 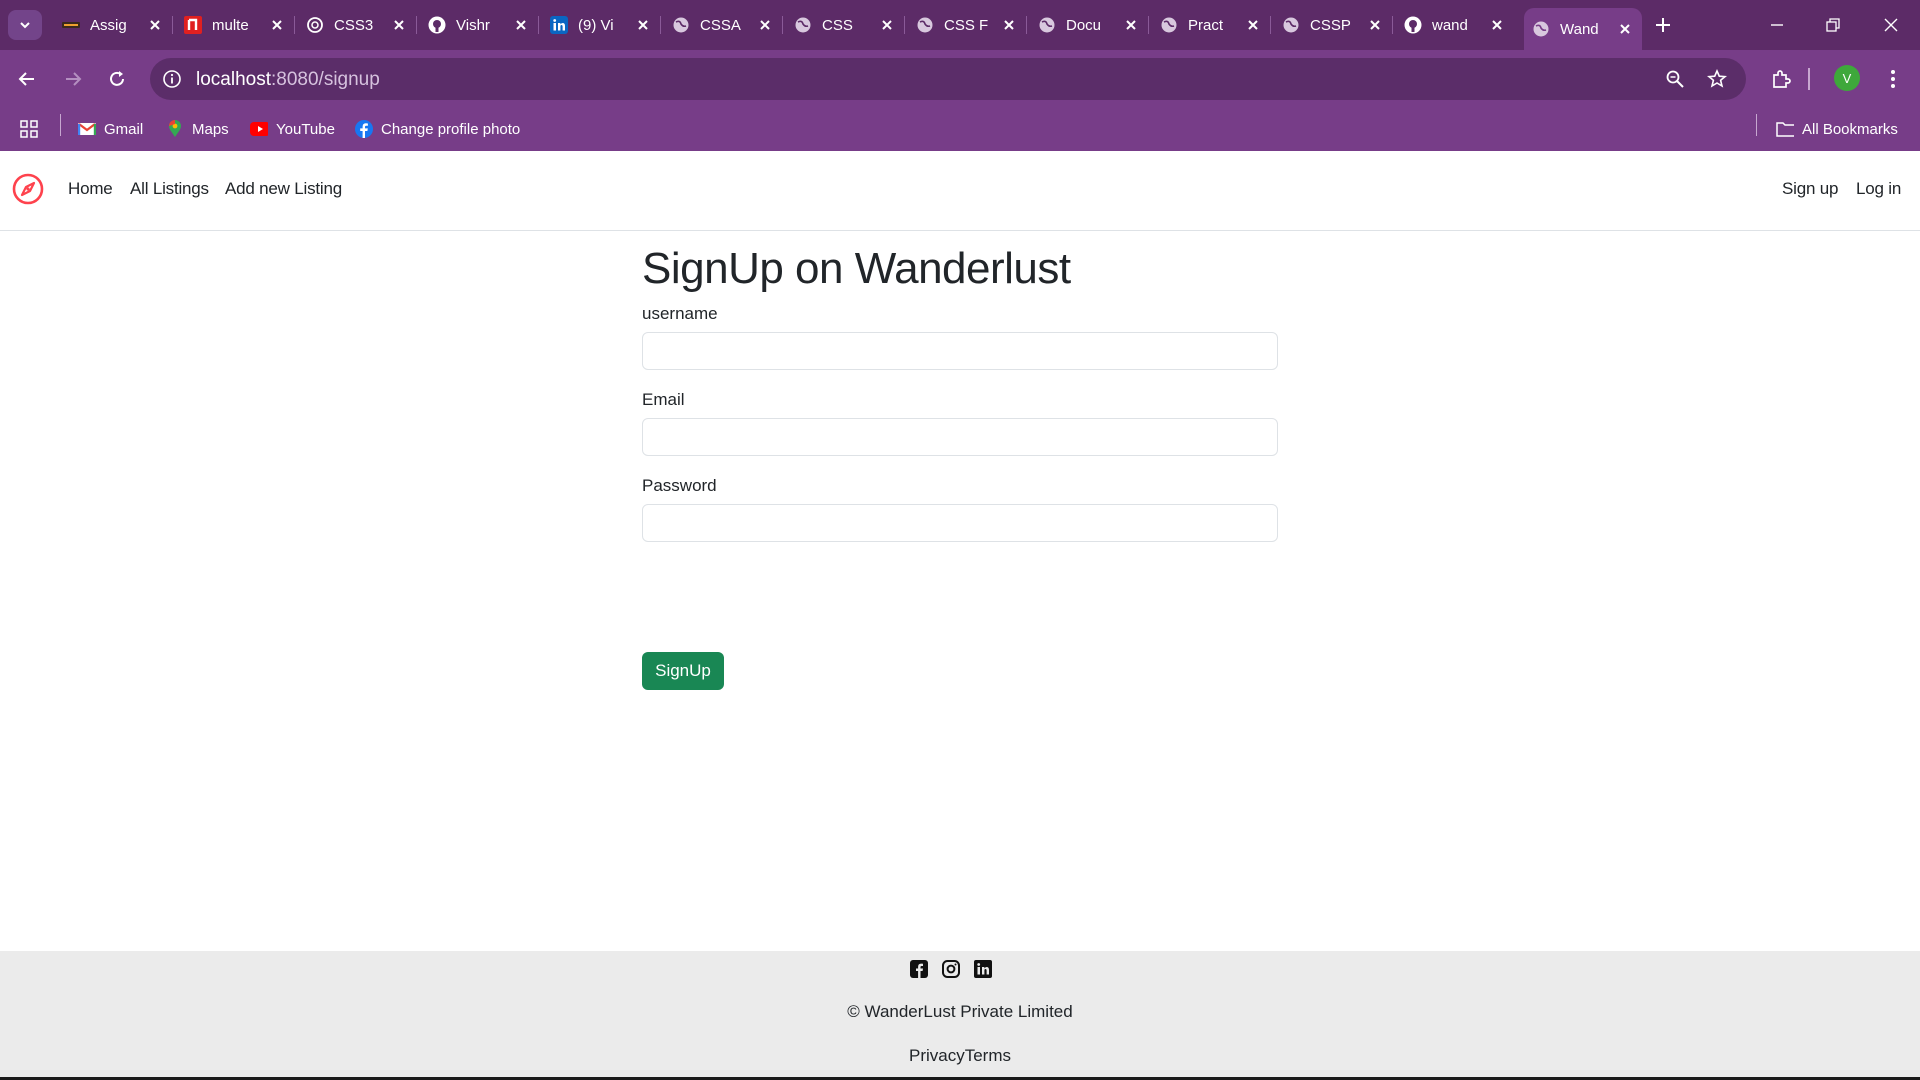 I want to click on footer-links: PrivacyTerms, so click(x=960, y=1056).